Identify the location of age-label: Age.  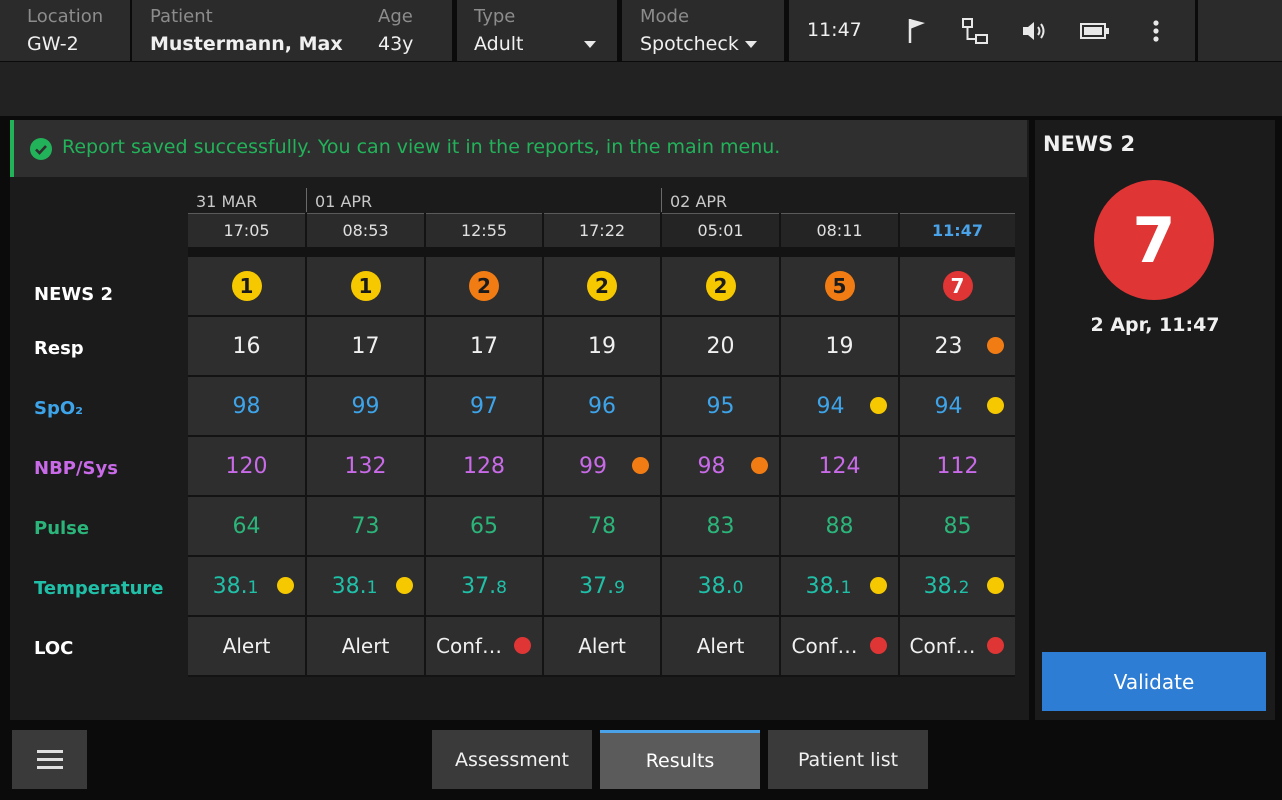
(395, 16).